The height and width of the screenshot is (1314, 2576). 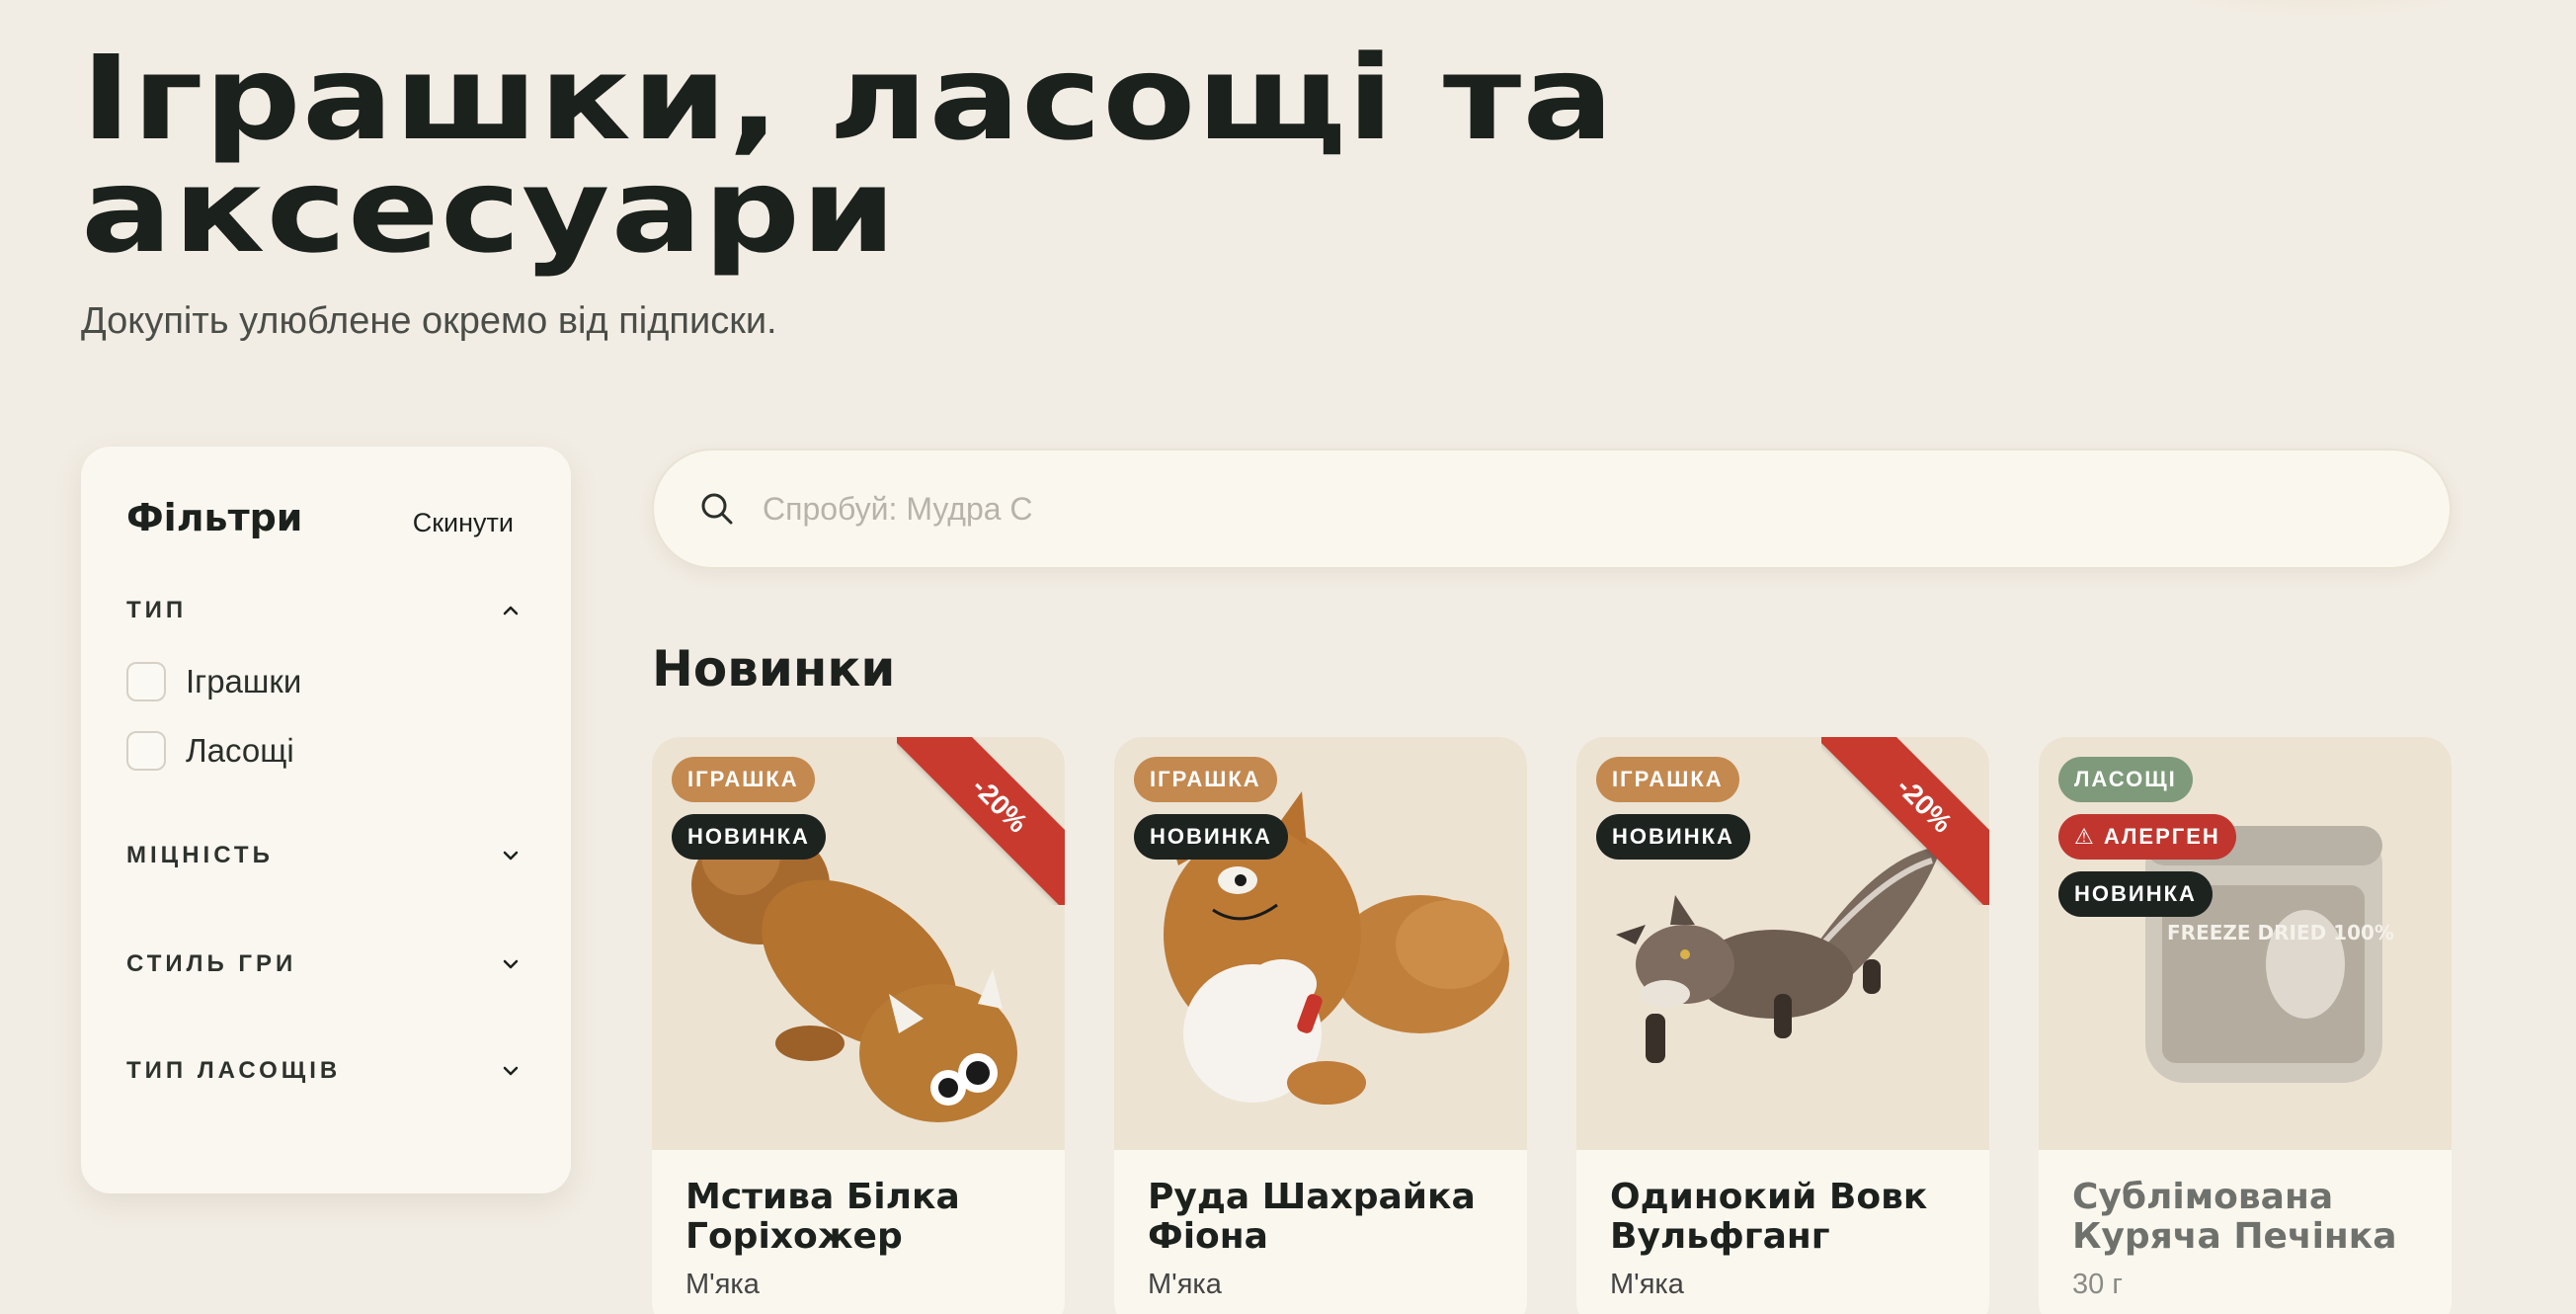 I want to click on page-subtitle: Докупіть улюблене окремо від підписки., so click(x=429, y=321).